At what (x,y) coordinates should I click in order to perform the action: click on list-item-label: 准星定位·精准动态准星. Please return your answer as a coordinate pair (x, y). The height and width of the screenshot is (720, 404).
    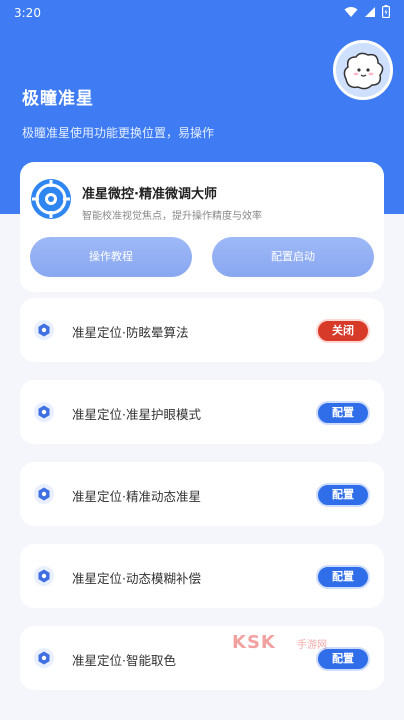
    Looking at the image, I should click on (136, 496).